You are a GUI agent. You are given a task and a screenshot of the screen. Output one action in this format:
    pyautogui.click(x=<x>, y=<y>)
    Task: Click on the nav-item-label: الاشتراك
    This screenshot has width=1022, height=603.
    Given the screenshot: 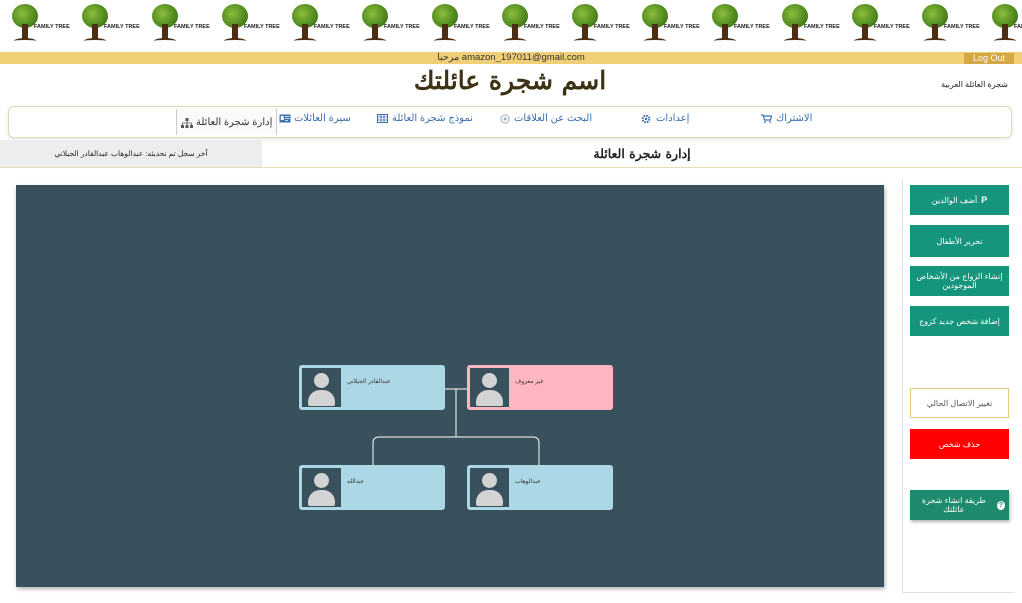 What is the action you would take?
    pyautogui.click(x=794, y=118)
    